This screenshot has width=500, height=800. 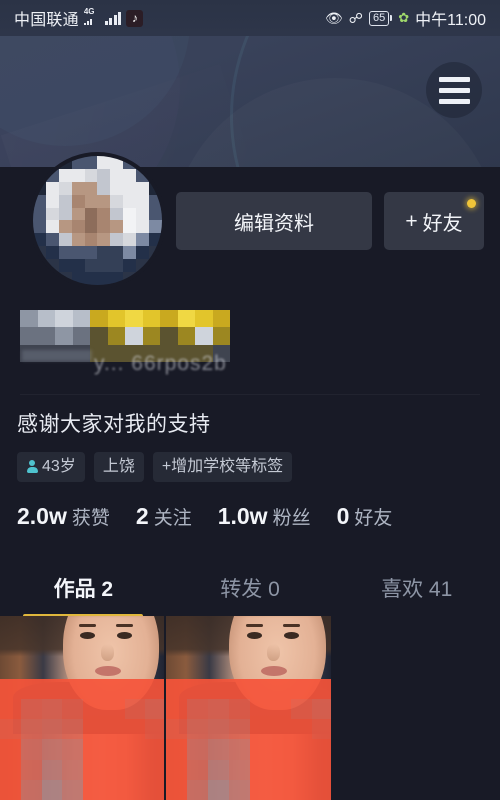 I want to click on tag-add-school-label: +增加学校等标签, so click(x=222, y=466).